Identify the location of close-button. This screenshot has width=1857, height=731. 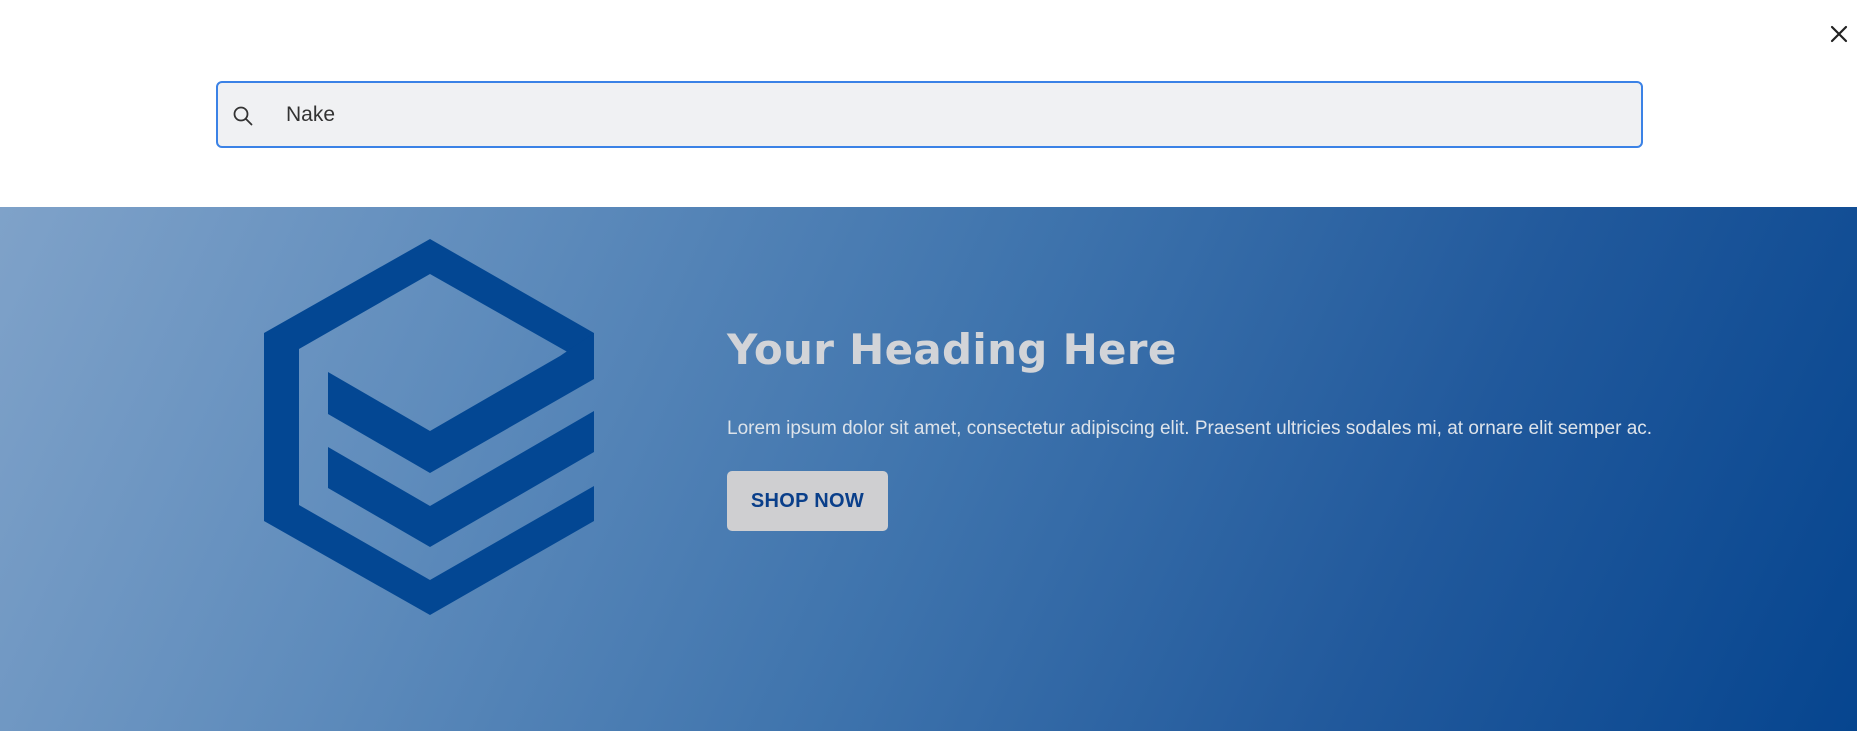
(1839, 34).